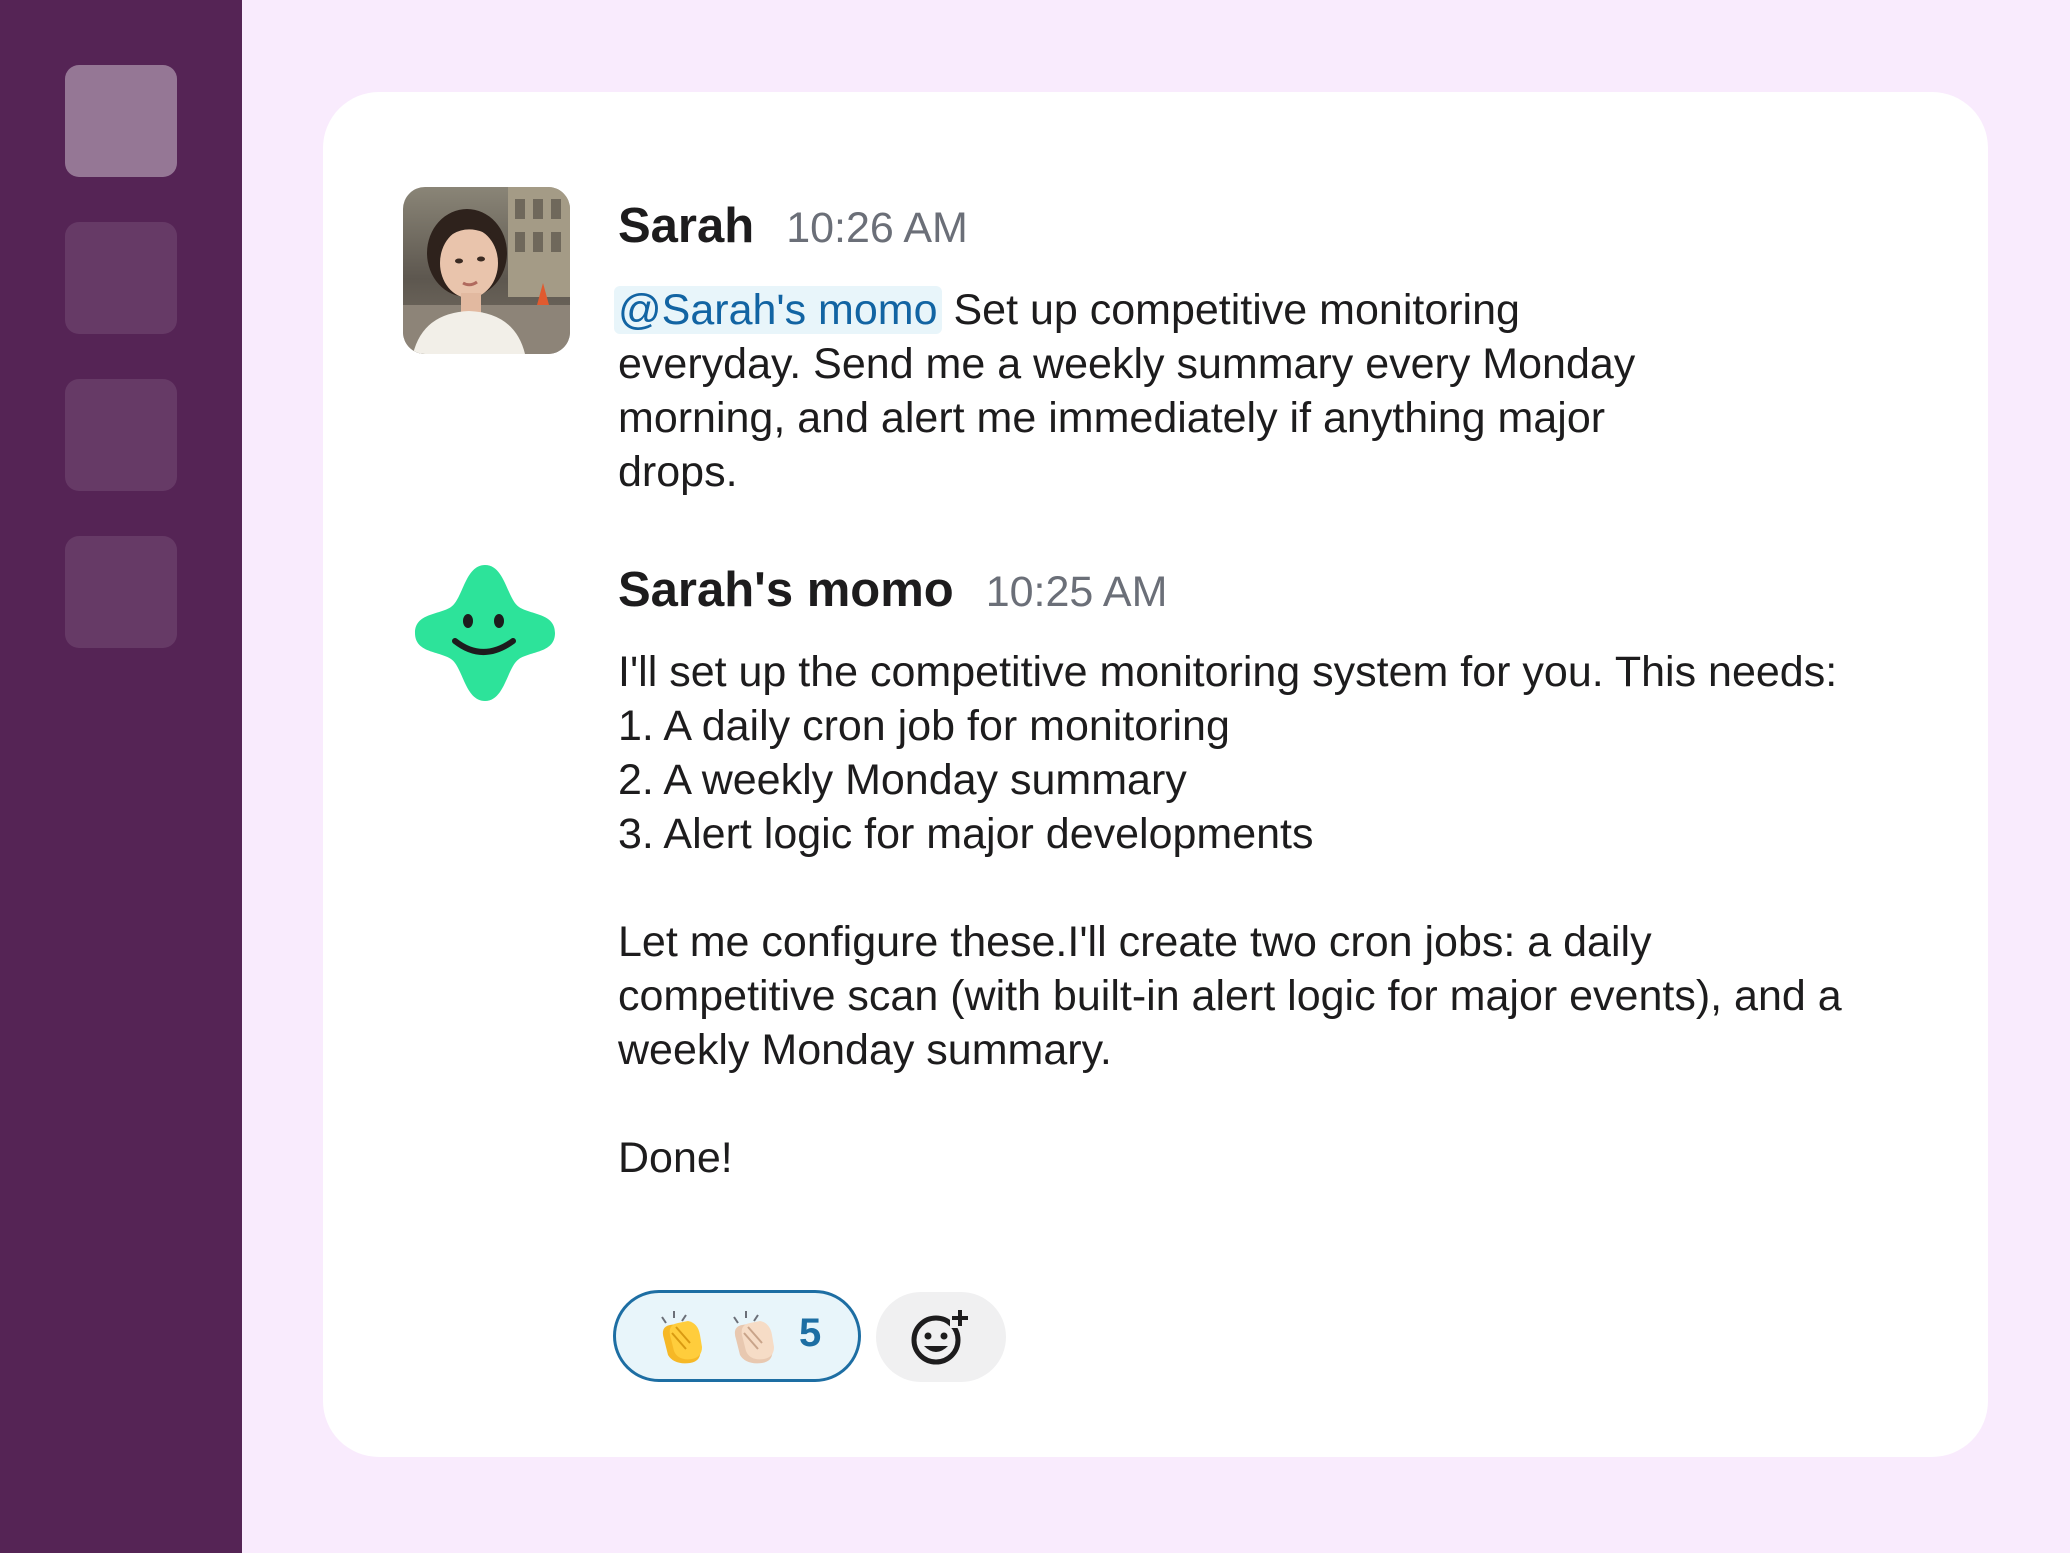  I want to click on list-item: 1. A daily cron job for monitoring, so click(924, 726).